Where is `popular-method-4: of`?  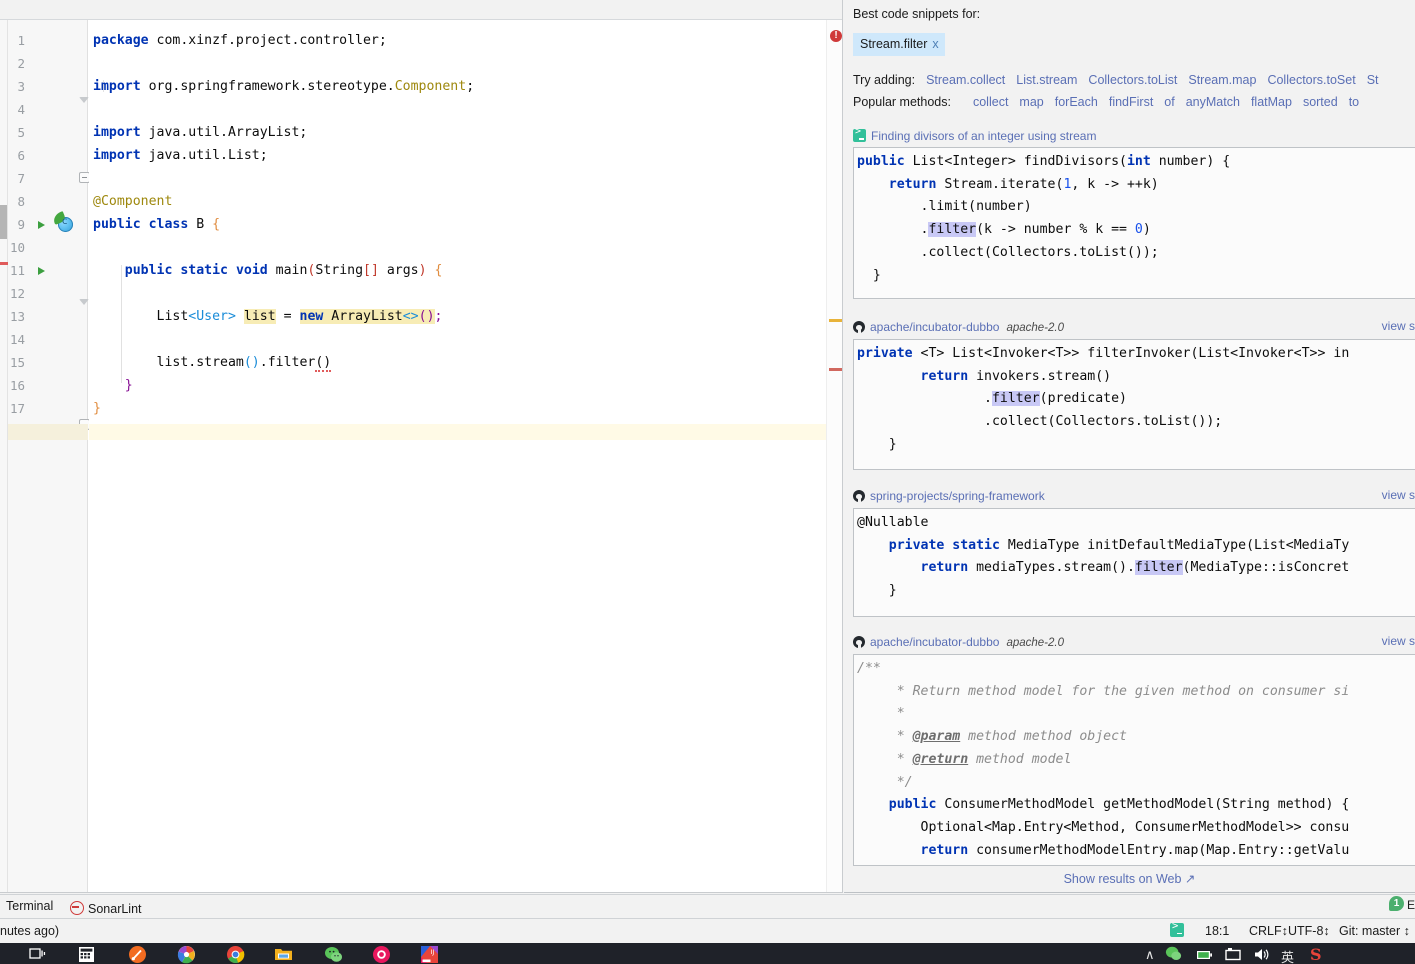
popular-method-4: of is located at coordinates (1169, 102).